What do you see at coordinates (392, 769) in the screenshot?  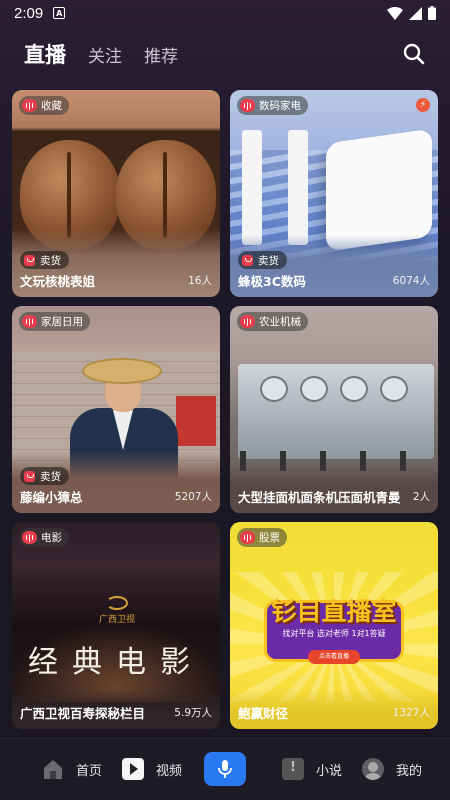 I see `nav-profile: 我的` at bounding box center [392, 769].